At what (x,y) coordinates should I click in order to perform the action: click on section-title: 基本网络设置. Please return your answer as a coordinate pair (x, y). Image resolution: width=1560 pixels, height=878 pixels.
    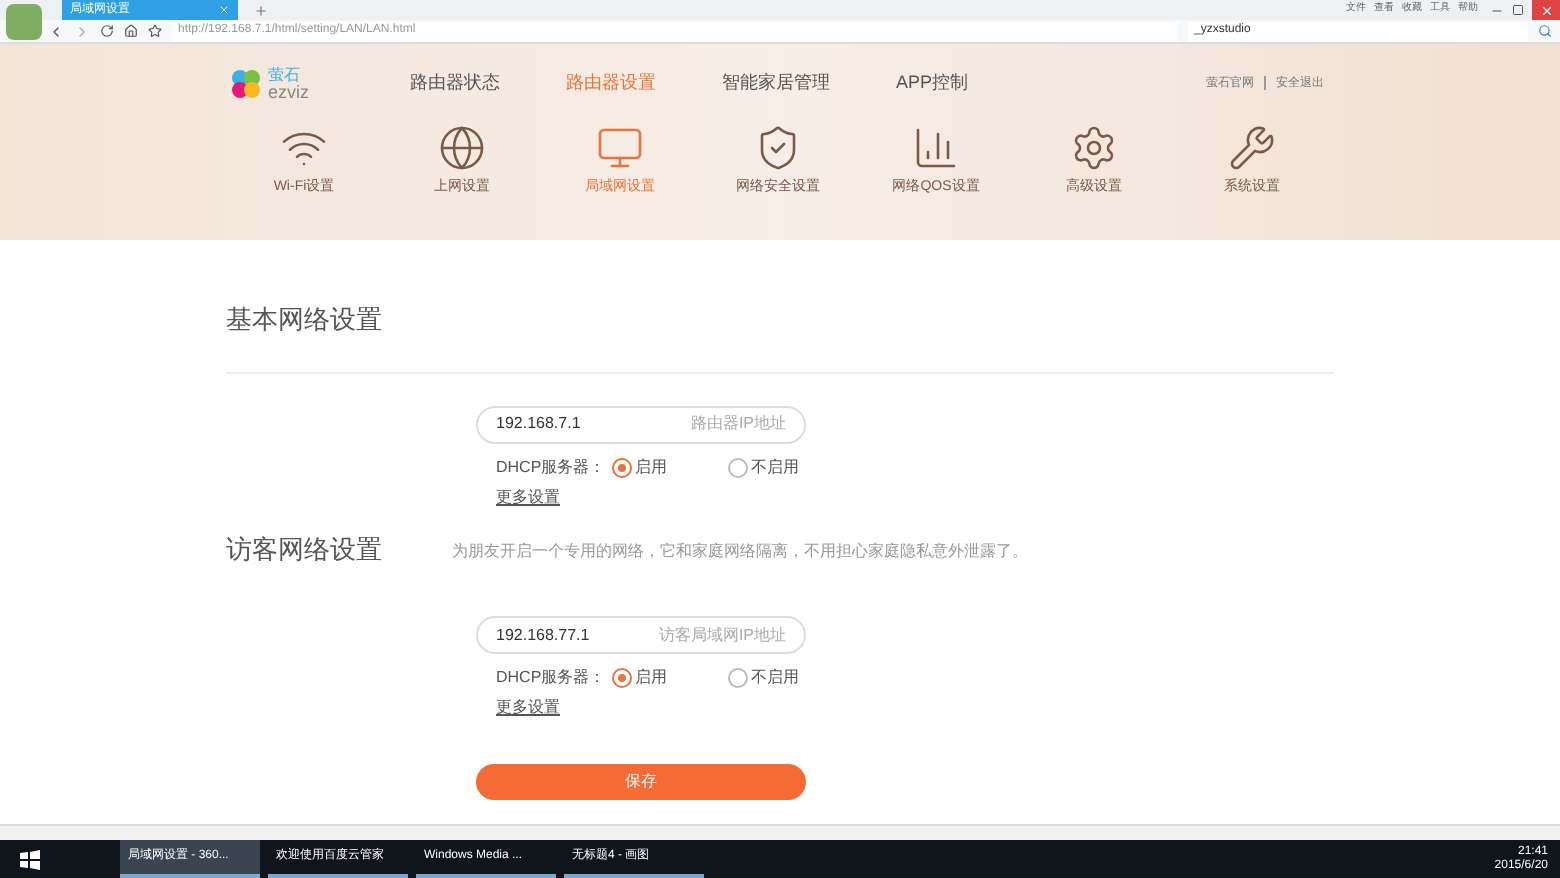
    Looking at the image, I should click on (304, 320).